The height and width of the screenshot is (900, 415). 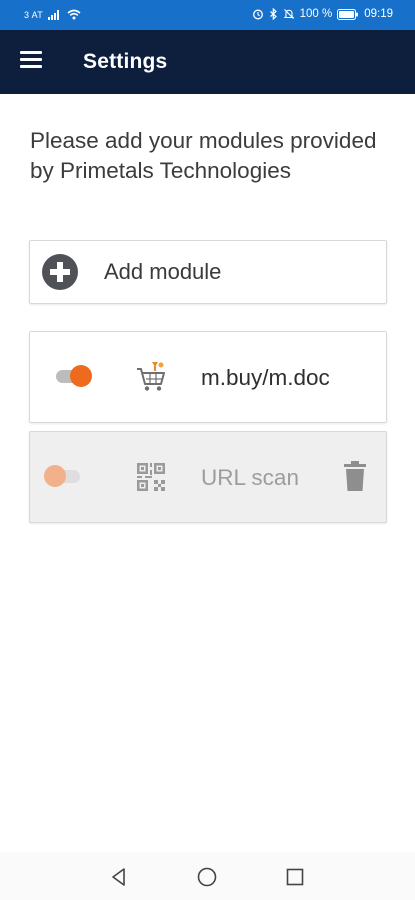 I want to click on module-item-mbuy: m.buy/m.doc, so click(x=208, y=377).